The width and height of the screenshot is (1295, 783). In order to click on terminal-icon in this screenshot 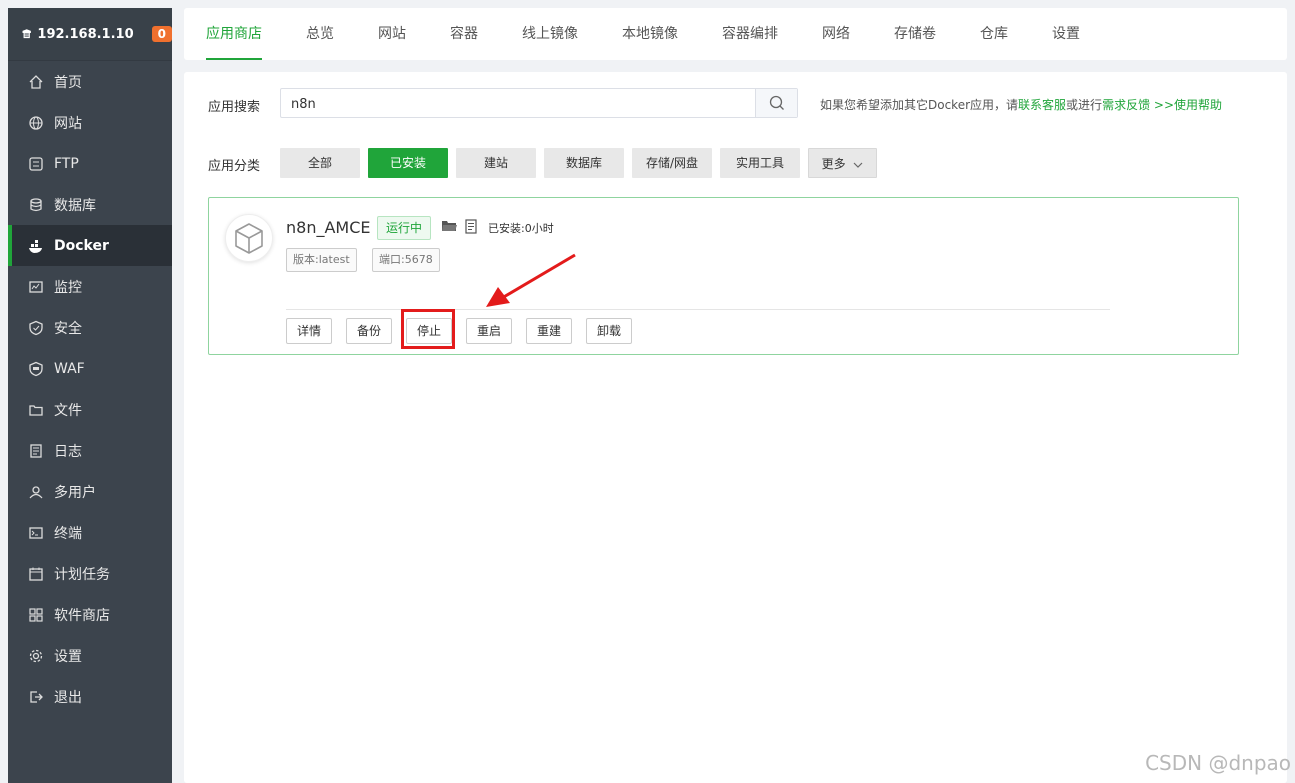, I will do `click(36, 533)`.